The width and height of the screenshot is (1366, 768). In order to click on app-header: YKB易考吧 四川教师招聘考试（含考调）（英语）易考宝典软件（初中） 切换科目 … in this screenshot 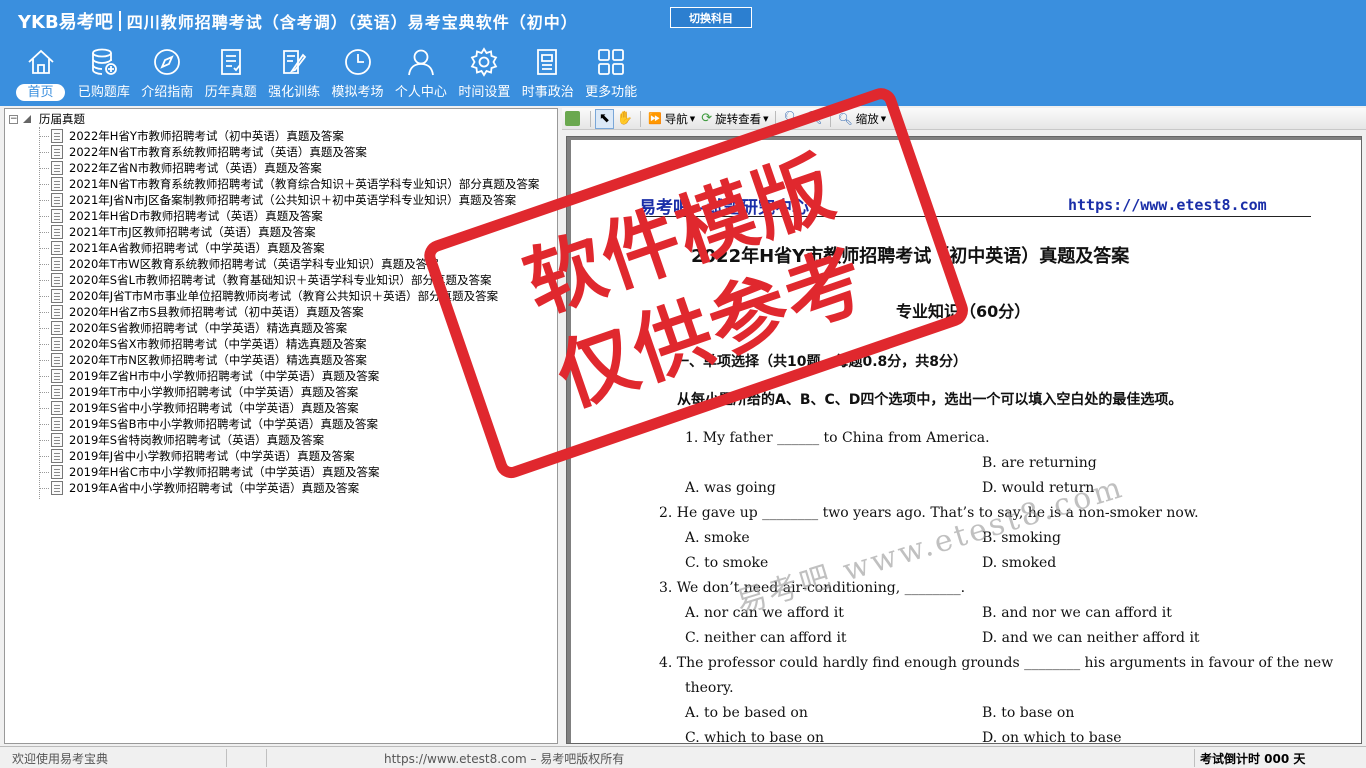, I will do `click(683, 53)`.